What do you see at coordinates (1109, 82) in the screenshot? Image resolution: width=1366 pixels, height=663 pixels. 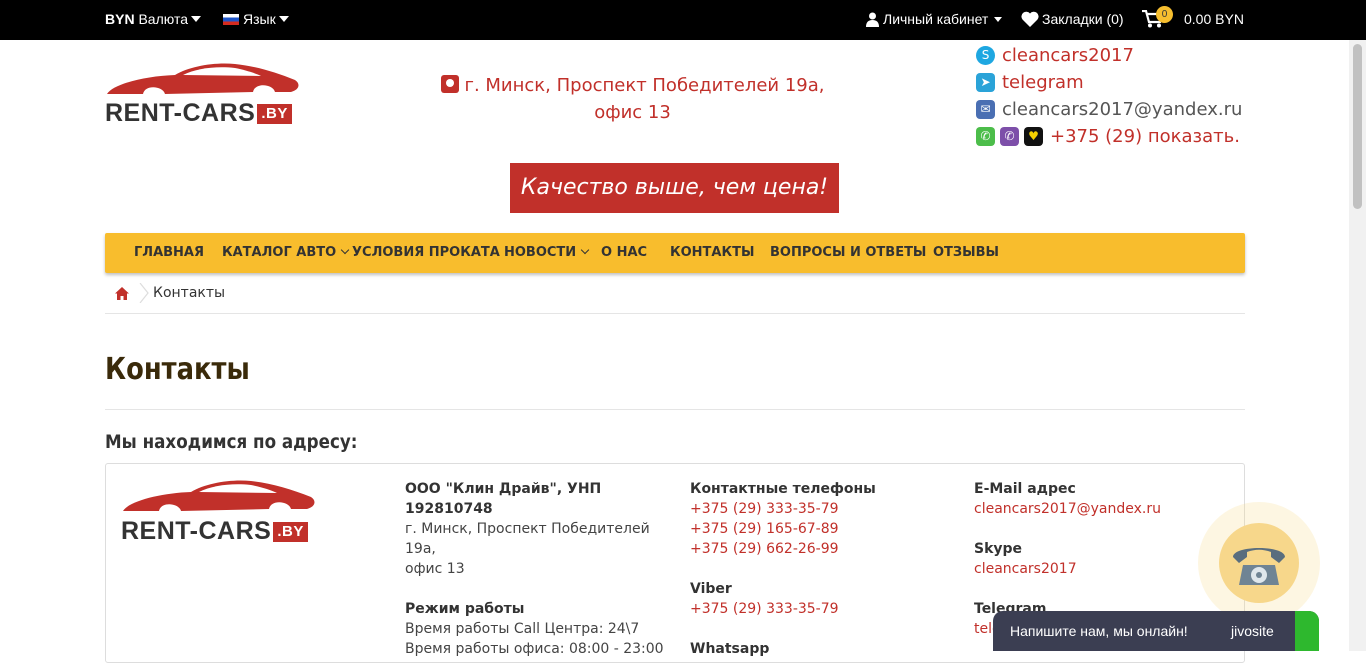 I see `telegram-contact: ➤ telegram` at bounding box center [1109, 82].